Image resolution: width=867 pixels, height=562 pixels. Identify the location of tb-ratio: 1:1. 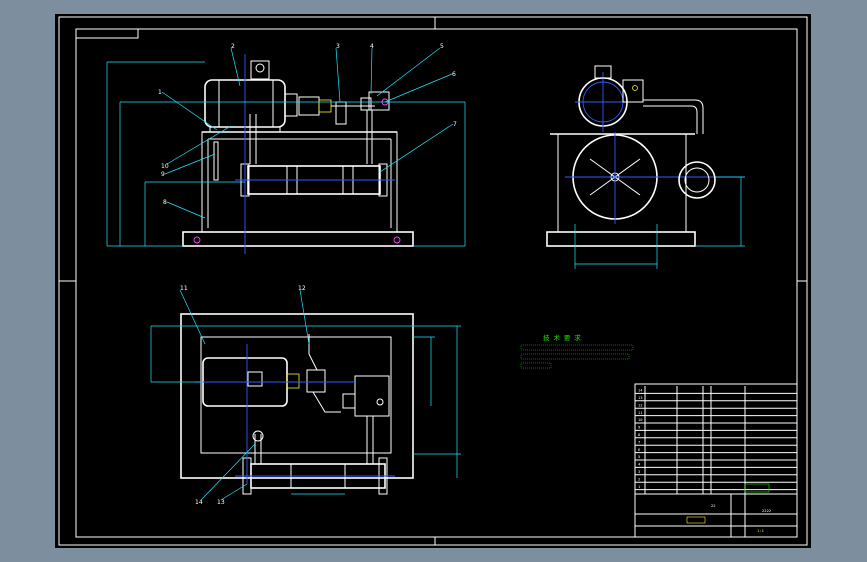
(761, 530).